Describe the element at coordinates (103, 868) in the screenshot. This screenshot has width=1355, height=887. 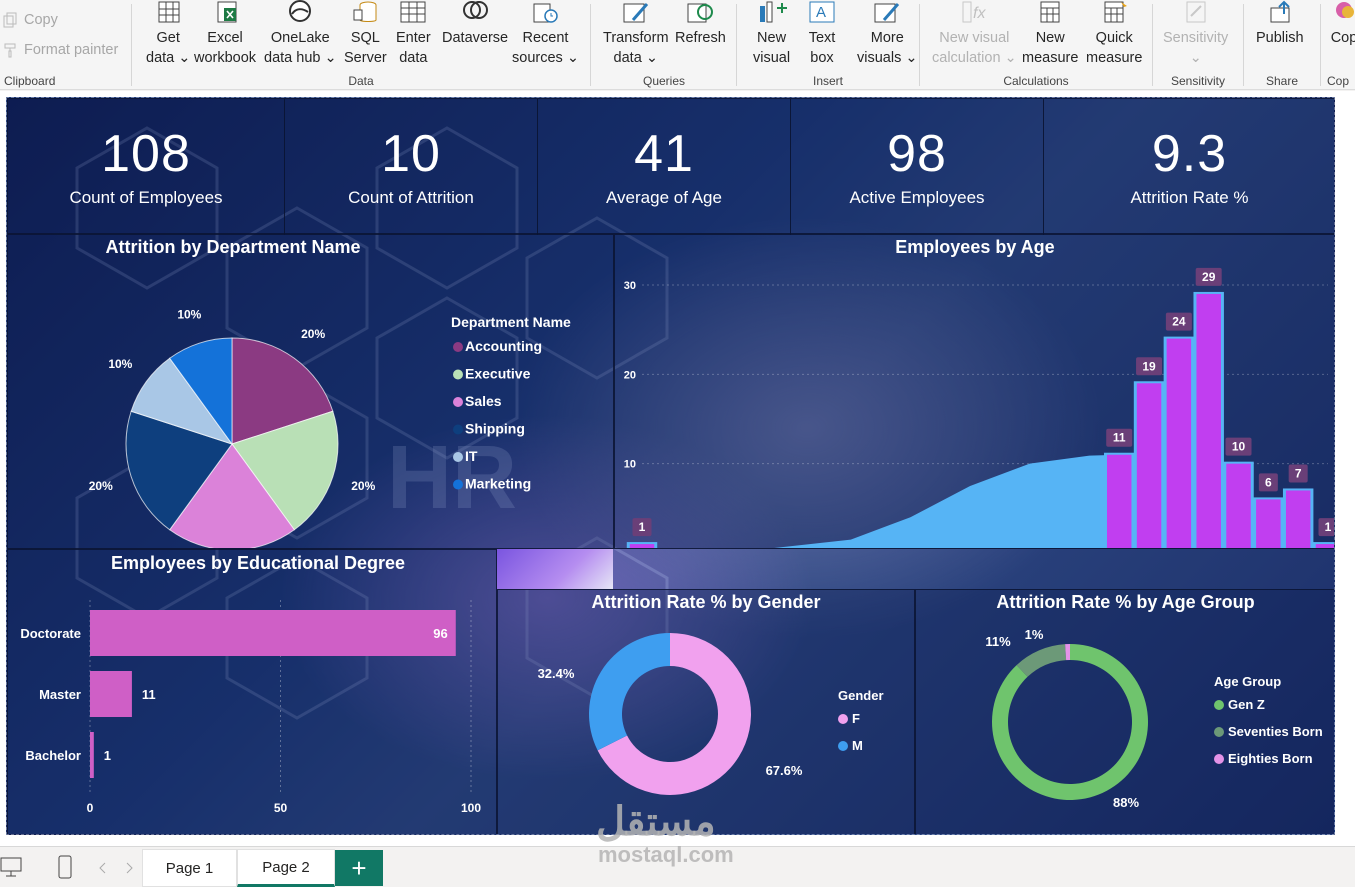
I see `chevron-left-icon` at that location.